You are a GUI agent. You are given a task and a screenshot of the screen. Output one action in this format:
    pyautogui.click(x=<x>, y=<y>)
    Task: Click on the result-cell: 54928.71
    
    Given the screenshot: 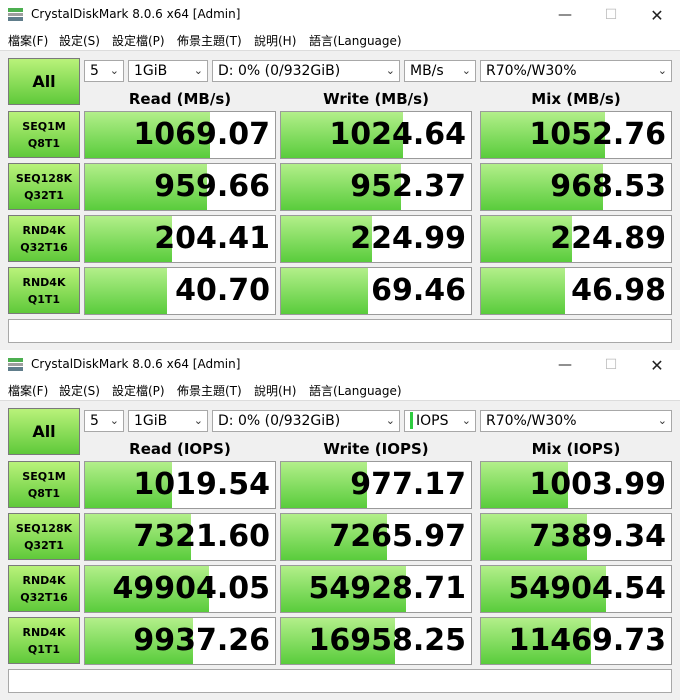 What is the action you would take?
    pyautogui.click(x=376, y=589)
    